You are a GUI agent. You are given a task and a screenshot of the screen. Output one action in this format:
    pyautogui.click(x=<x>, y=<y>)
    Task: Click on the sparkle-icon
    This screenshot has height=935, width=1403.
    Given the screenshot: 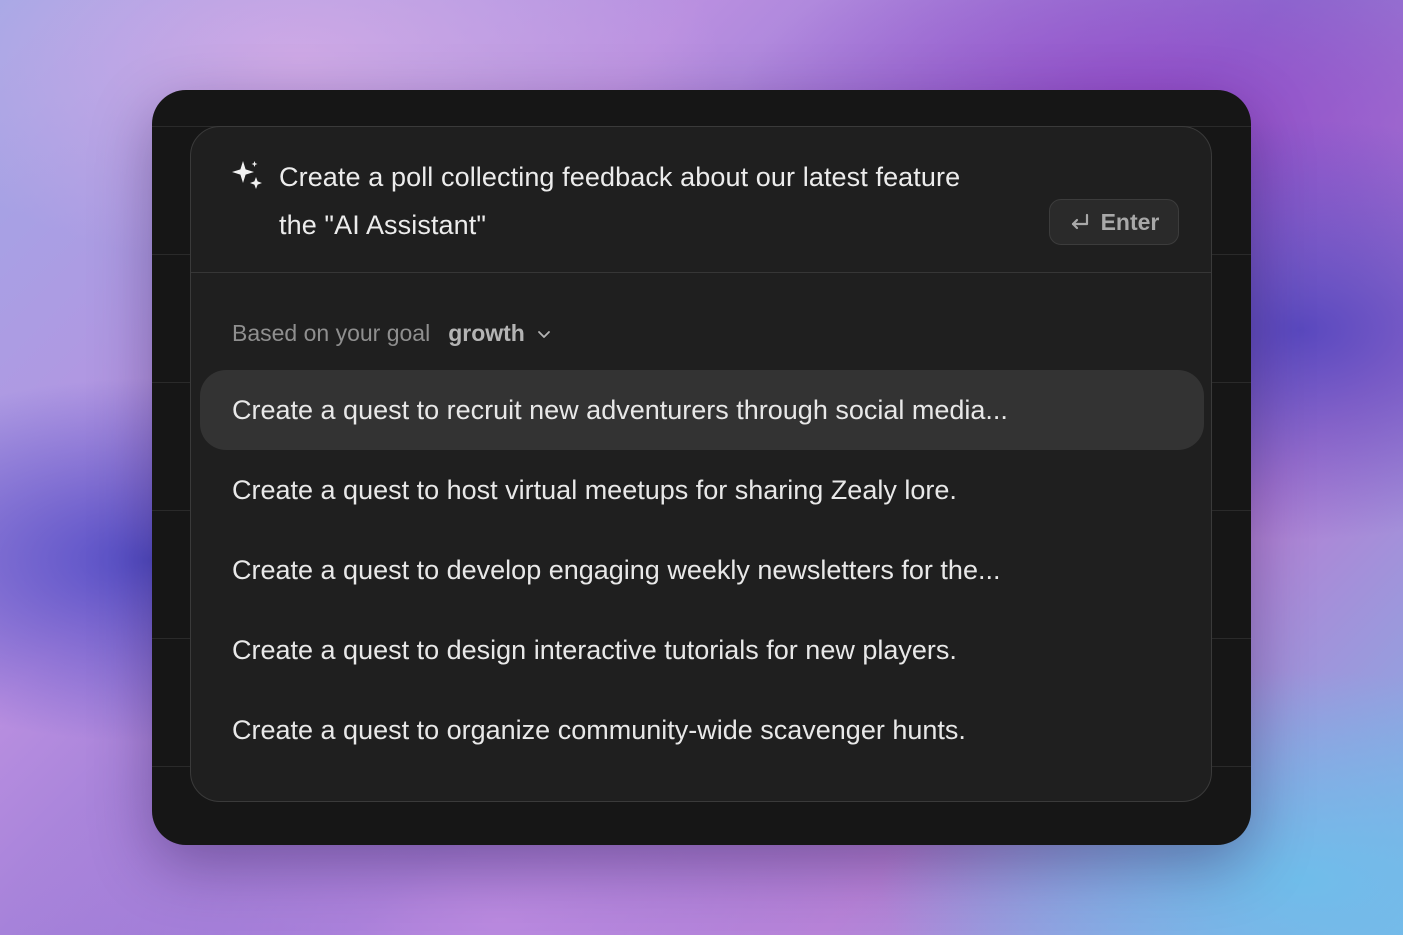 What is the action you would take?
    pyautogui.click(x=247, y=175)
    